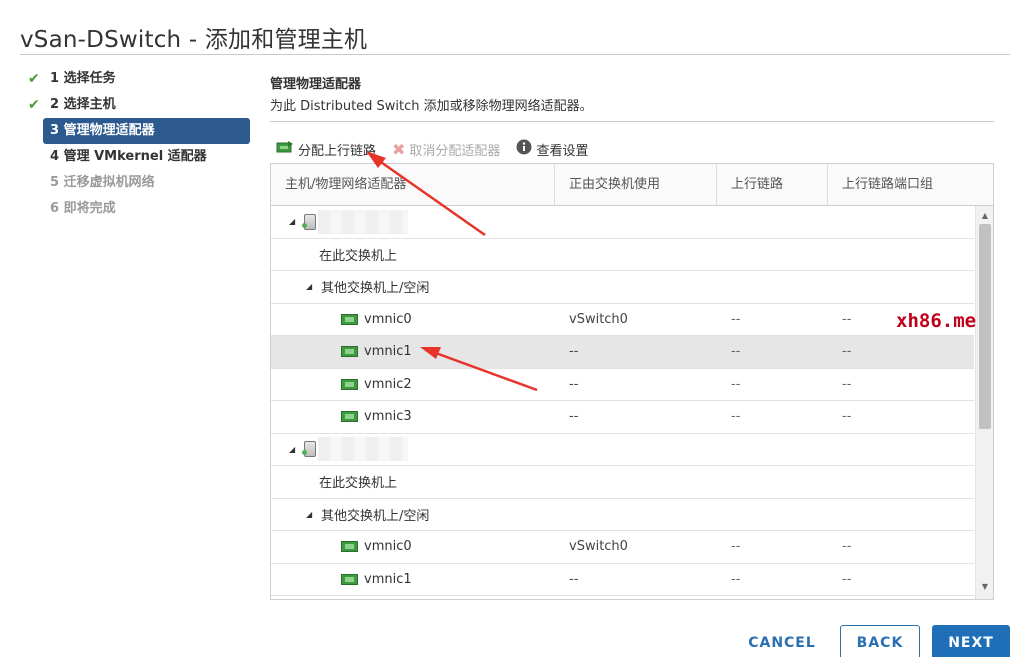 This screenshot has height=657, width=1024. I want to click on cell-adapter: vmnic3, so click(413, 417).